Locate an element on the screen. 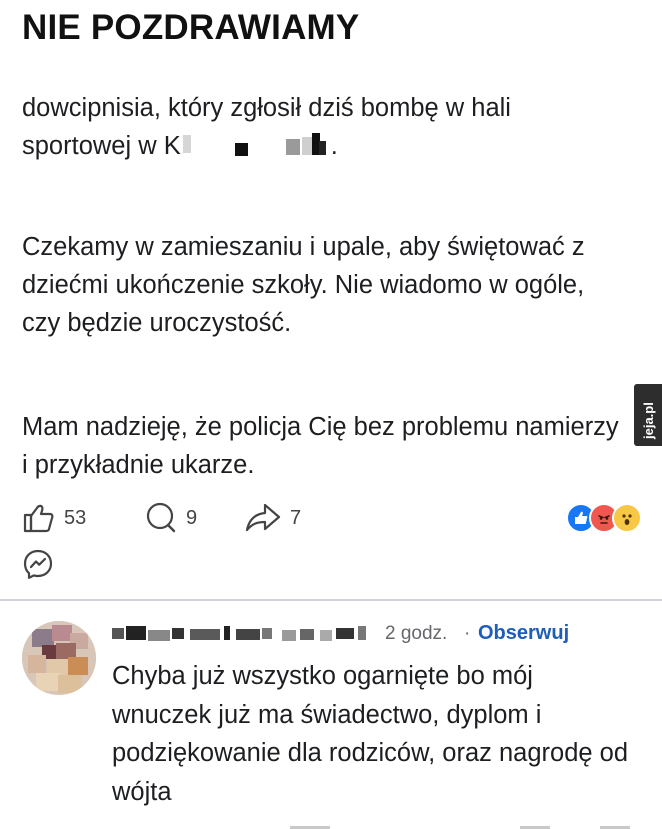 The height and width of the screenshot is (829, 662). messenger-send-button is located at coordinates (38, 564).